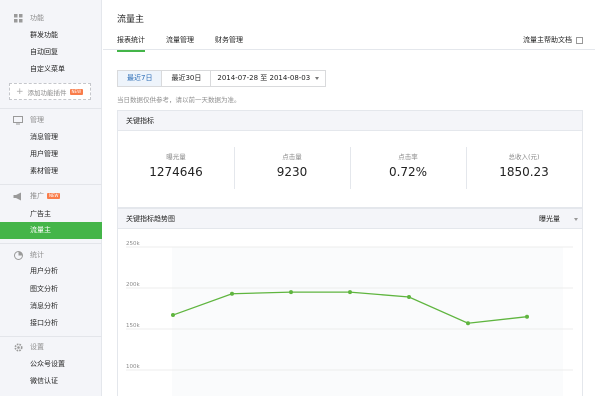  Describe the element at coordinates (37, 120) in the screenshot. I see `sidebar-section-label: 管理` at that location.